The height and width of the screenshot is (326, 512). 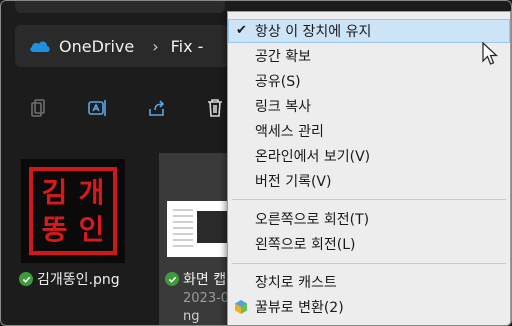 I want to click on rename-icon, so click(x=97, y=108).